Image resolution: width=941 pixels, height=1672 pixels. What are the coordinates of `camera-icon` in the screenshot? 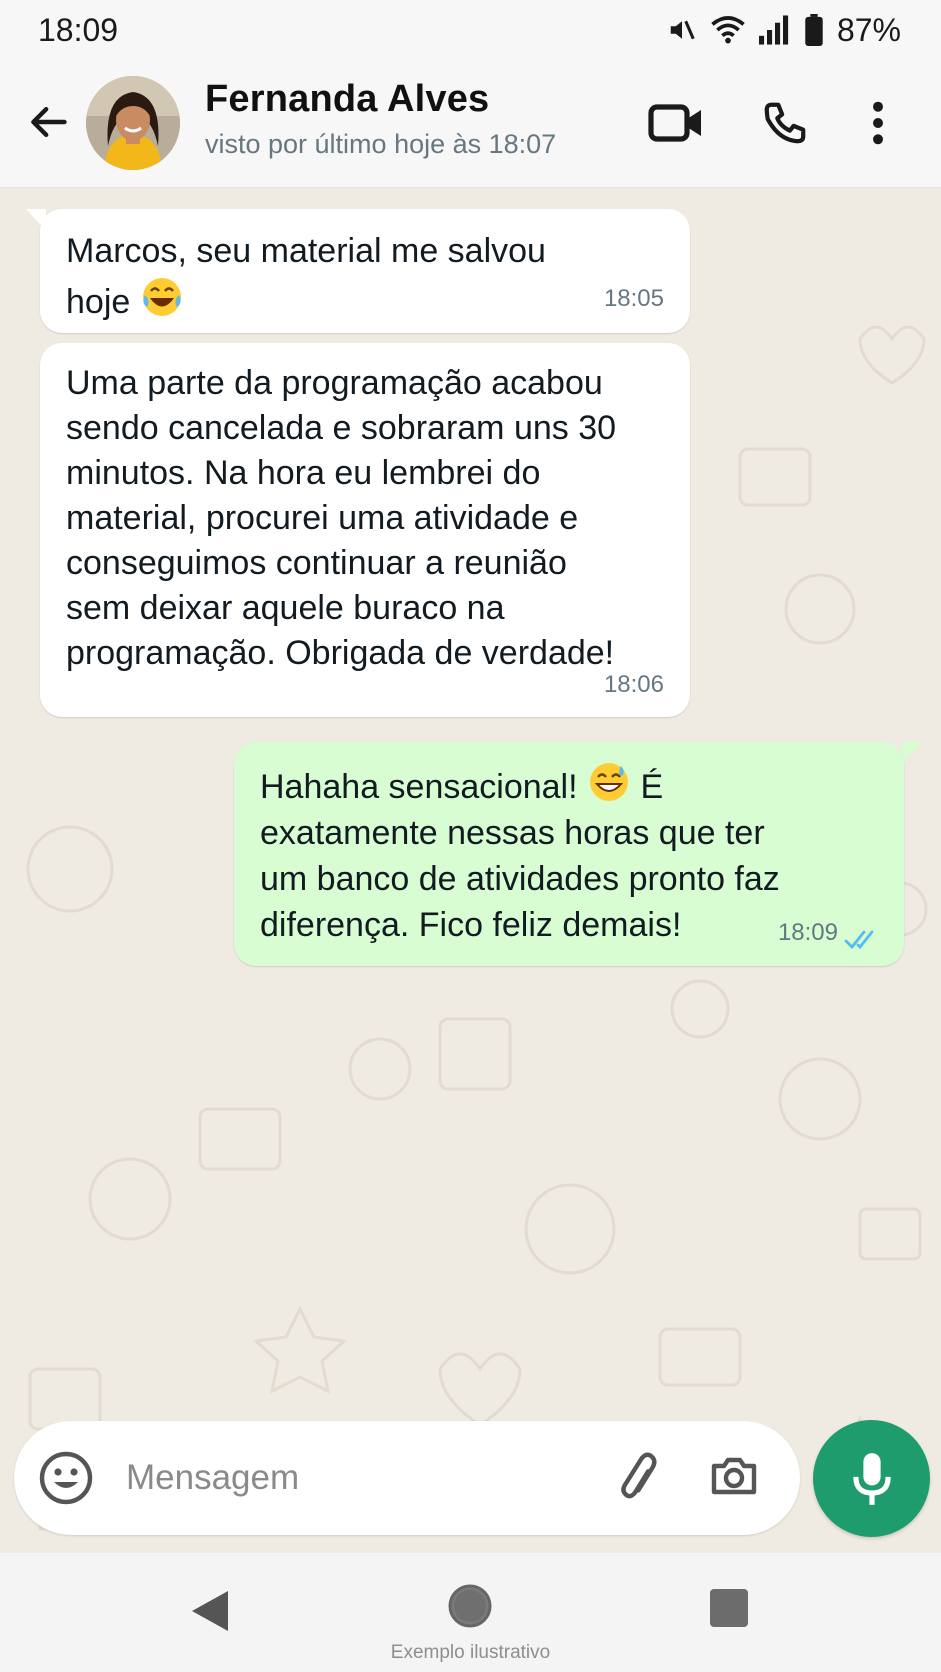 It's located at (734, 1476).